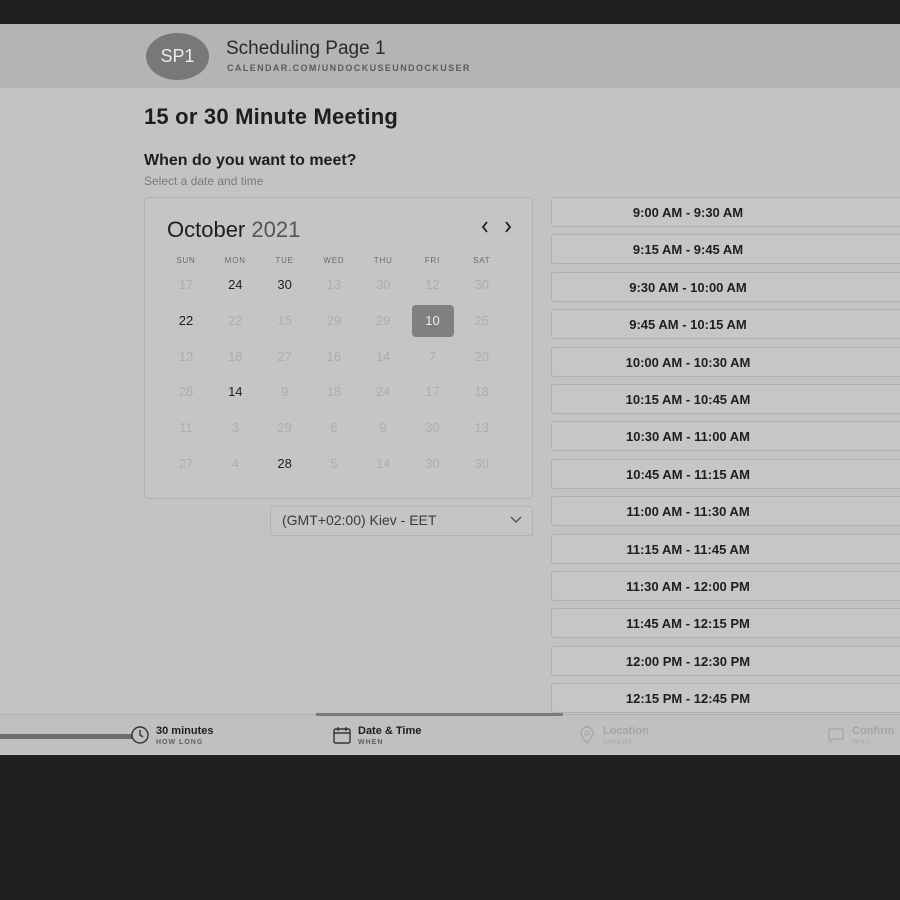 This screenshot has width=900, height=900. What do you see at coordinates (688, 250) in the screenshot?
I see `time-slot-label: 9:15 AM - 9:45 AM` at bounding box center [688, 250].